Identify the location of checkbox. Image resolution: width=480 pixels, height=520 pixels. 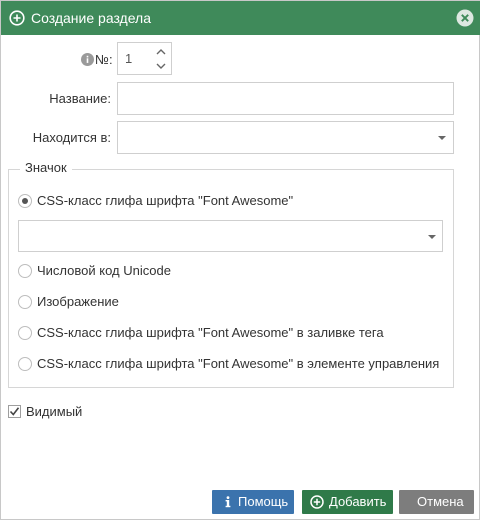
(14, 411).